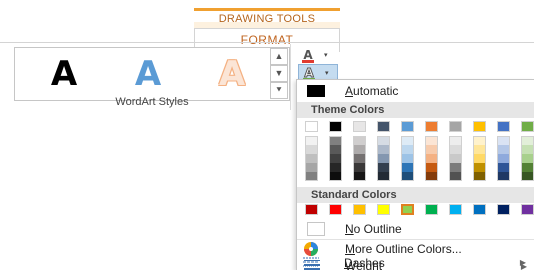 Image resolution: width=534 pixels, height=270 pixels. Describe the element at coordinates (267, 9) in the screenshot. I see `contextual-accent-line` at that location.